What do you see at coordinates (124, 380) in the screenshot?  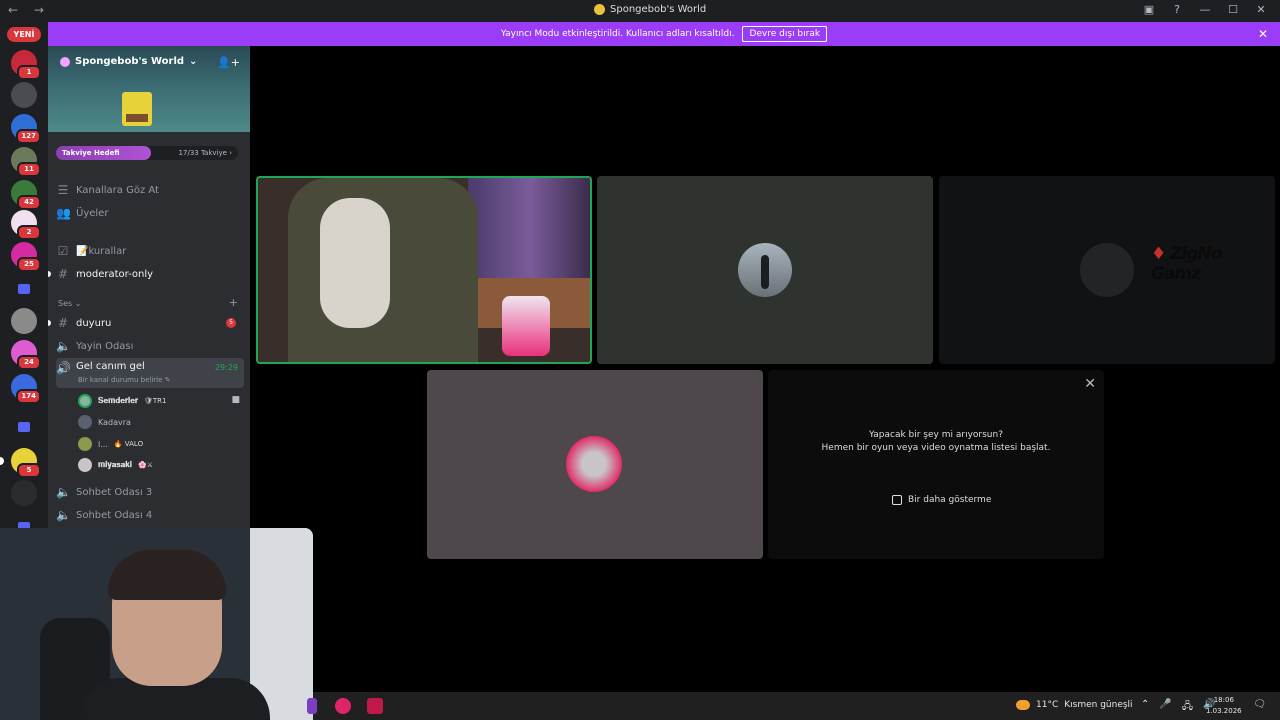 I see `voice-status: Bir kanal durumu belirle ✎` at bounding box center [124, 380].